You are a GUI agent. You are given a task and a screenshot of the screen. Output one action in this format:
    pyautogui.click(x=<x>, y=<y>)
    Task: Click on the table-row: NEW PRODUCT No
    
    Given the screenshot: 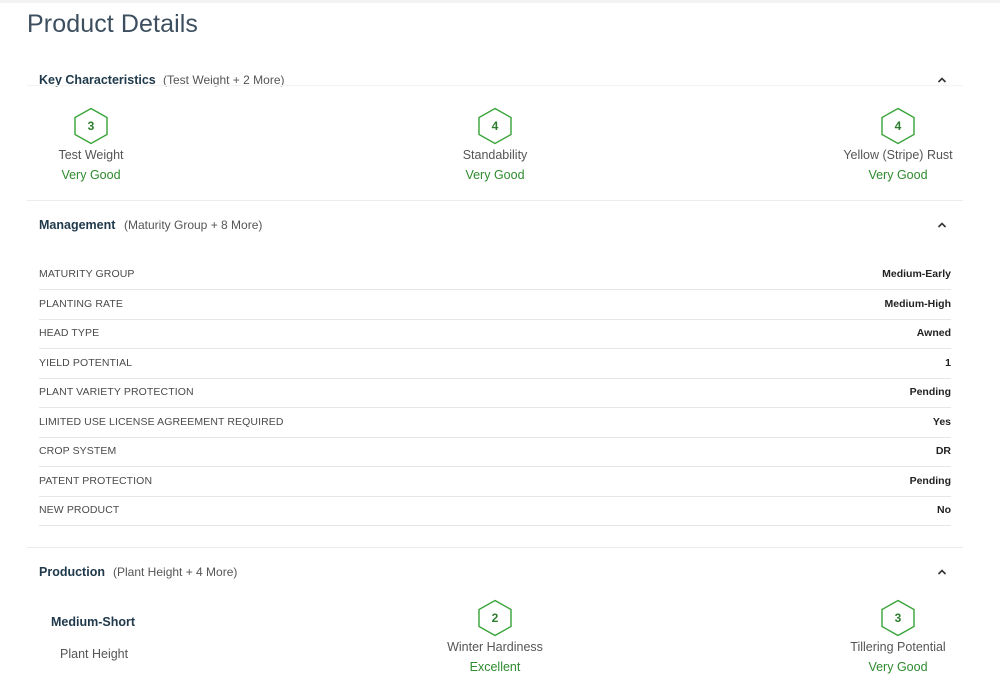 What is the action you would take?
    pyautogui.click(x=495, y=511)
    